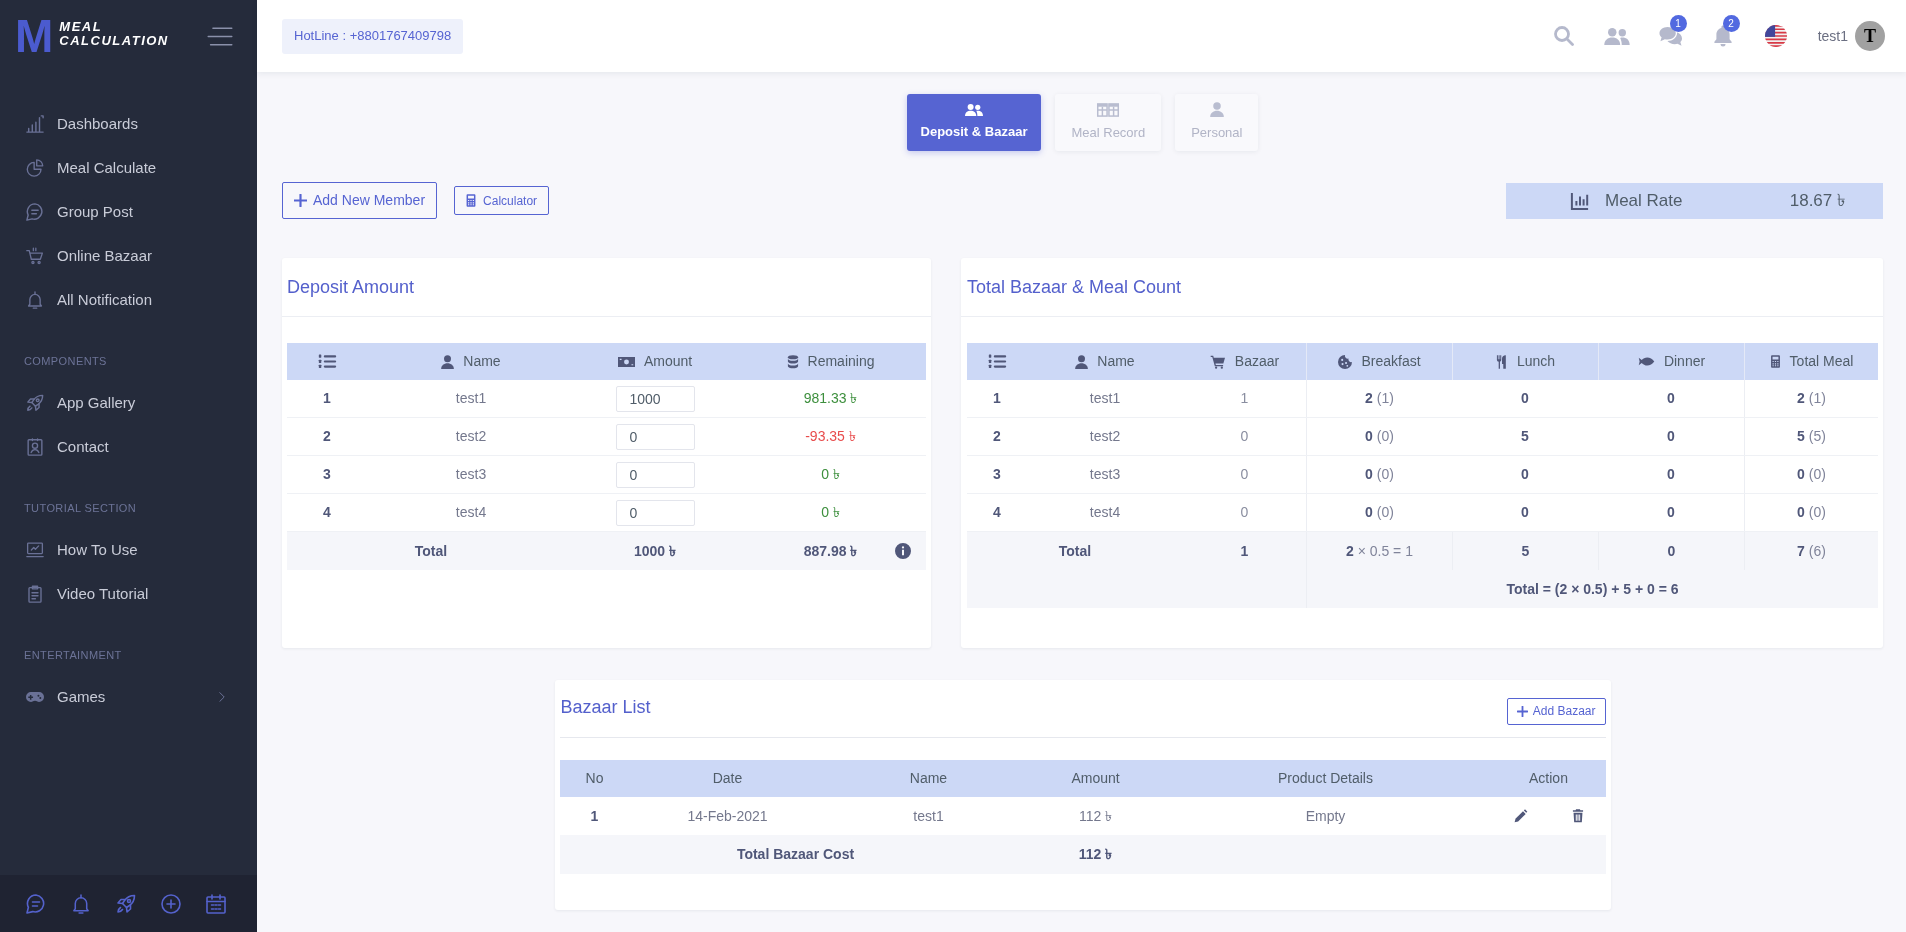 The image size is (1906, 932). Describe the element at coordinates (171, 903) in the screenshot. I see `plus-circle-icon` at that location.